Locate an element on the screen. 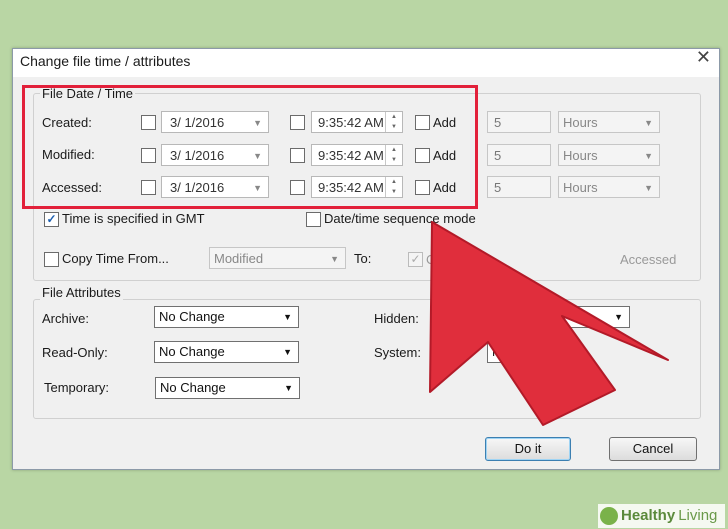  red-arrow-shape is located at coordinates (549, 323).